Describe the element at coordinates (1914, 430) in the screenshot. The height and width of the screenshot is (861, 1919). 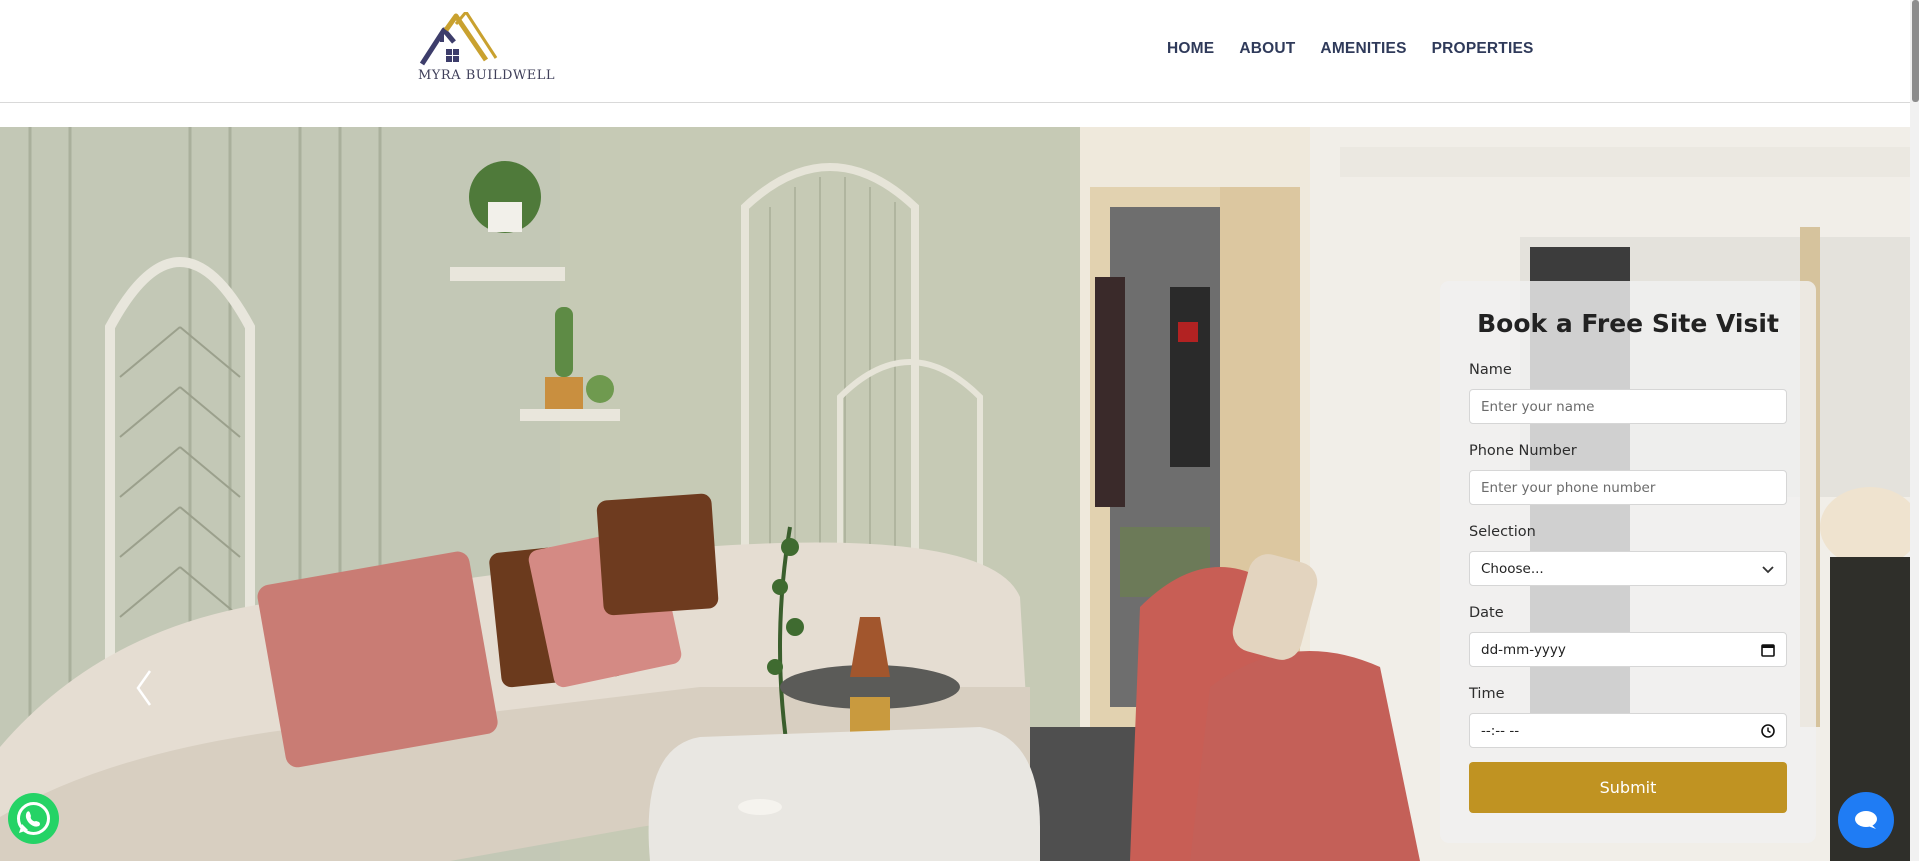
I see `page-scrollbar` at that location.